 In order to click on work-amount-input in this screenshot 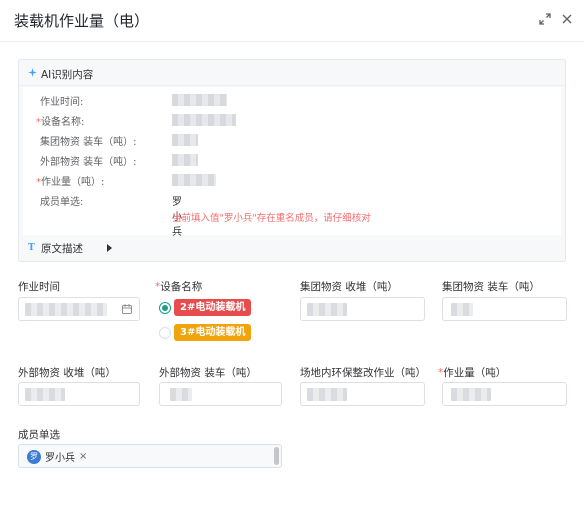, I will do `click(504, 394)`.